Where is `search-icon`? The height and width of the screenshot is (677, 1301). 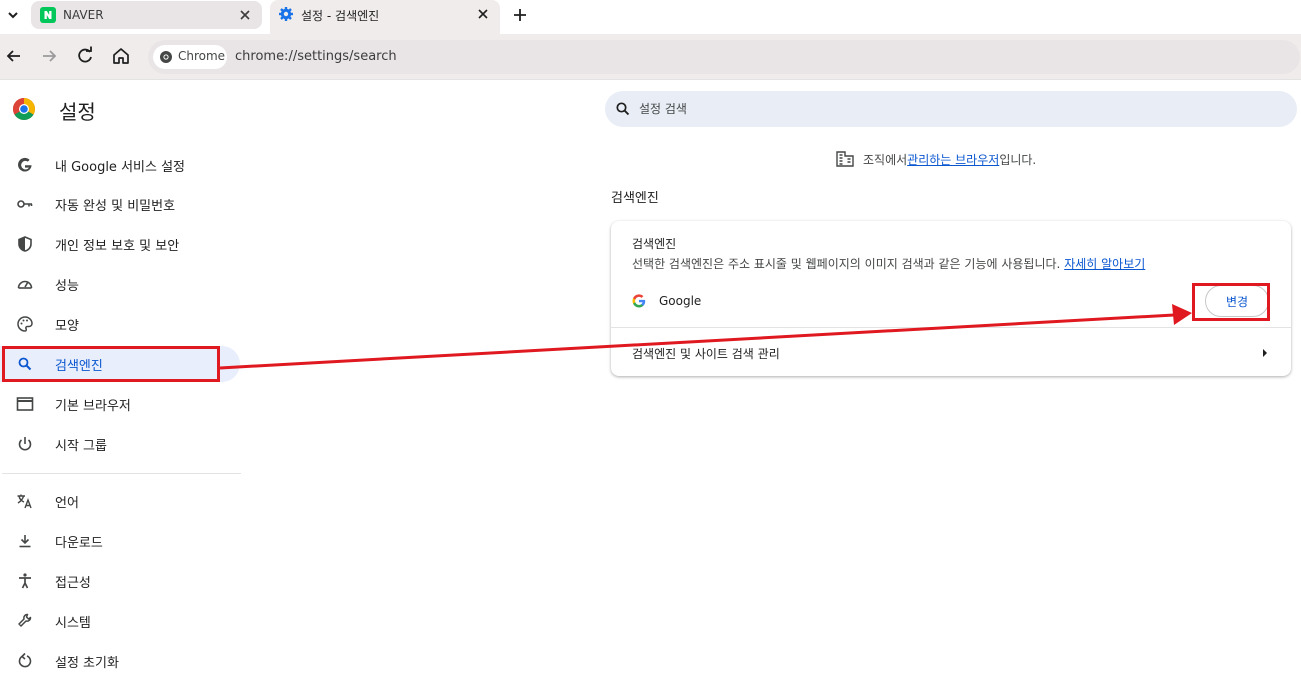 search-icon is located at coordinates (623, 109).